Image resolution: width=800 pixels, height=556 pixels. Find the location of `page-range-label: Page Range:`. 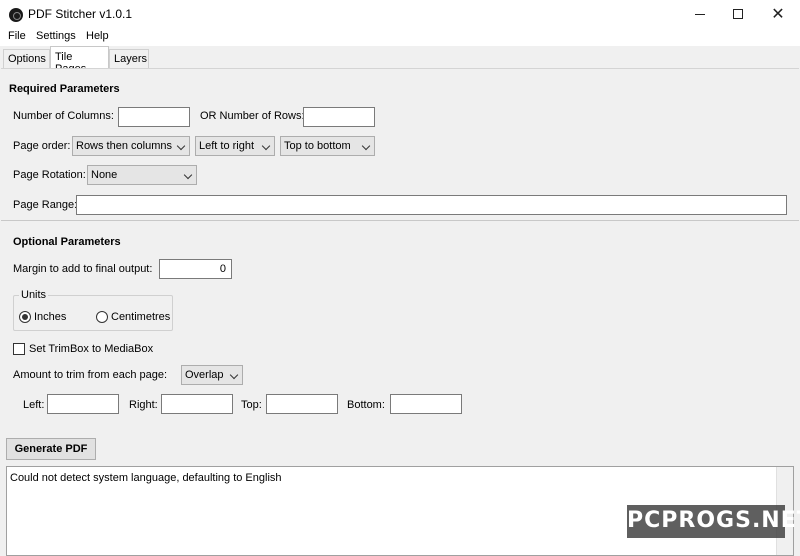

page-range-label: Page Range: is located at coordinates (45, 205).